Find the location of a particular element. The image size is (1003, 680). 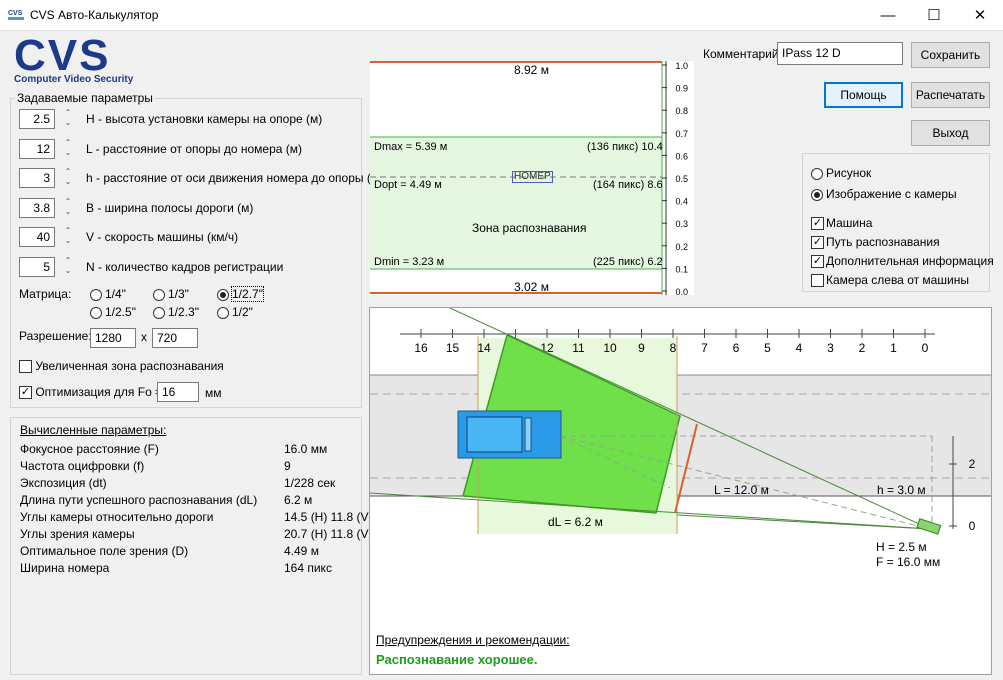

enlarged-zone-checkbox: Увеличенная зона распознавания is located at coordinates (121, 366).